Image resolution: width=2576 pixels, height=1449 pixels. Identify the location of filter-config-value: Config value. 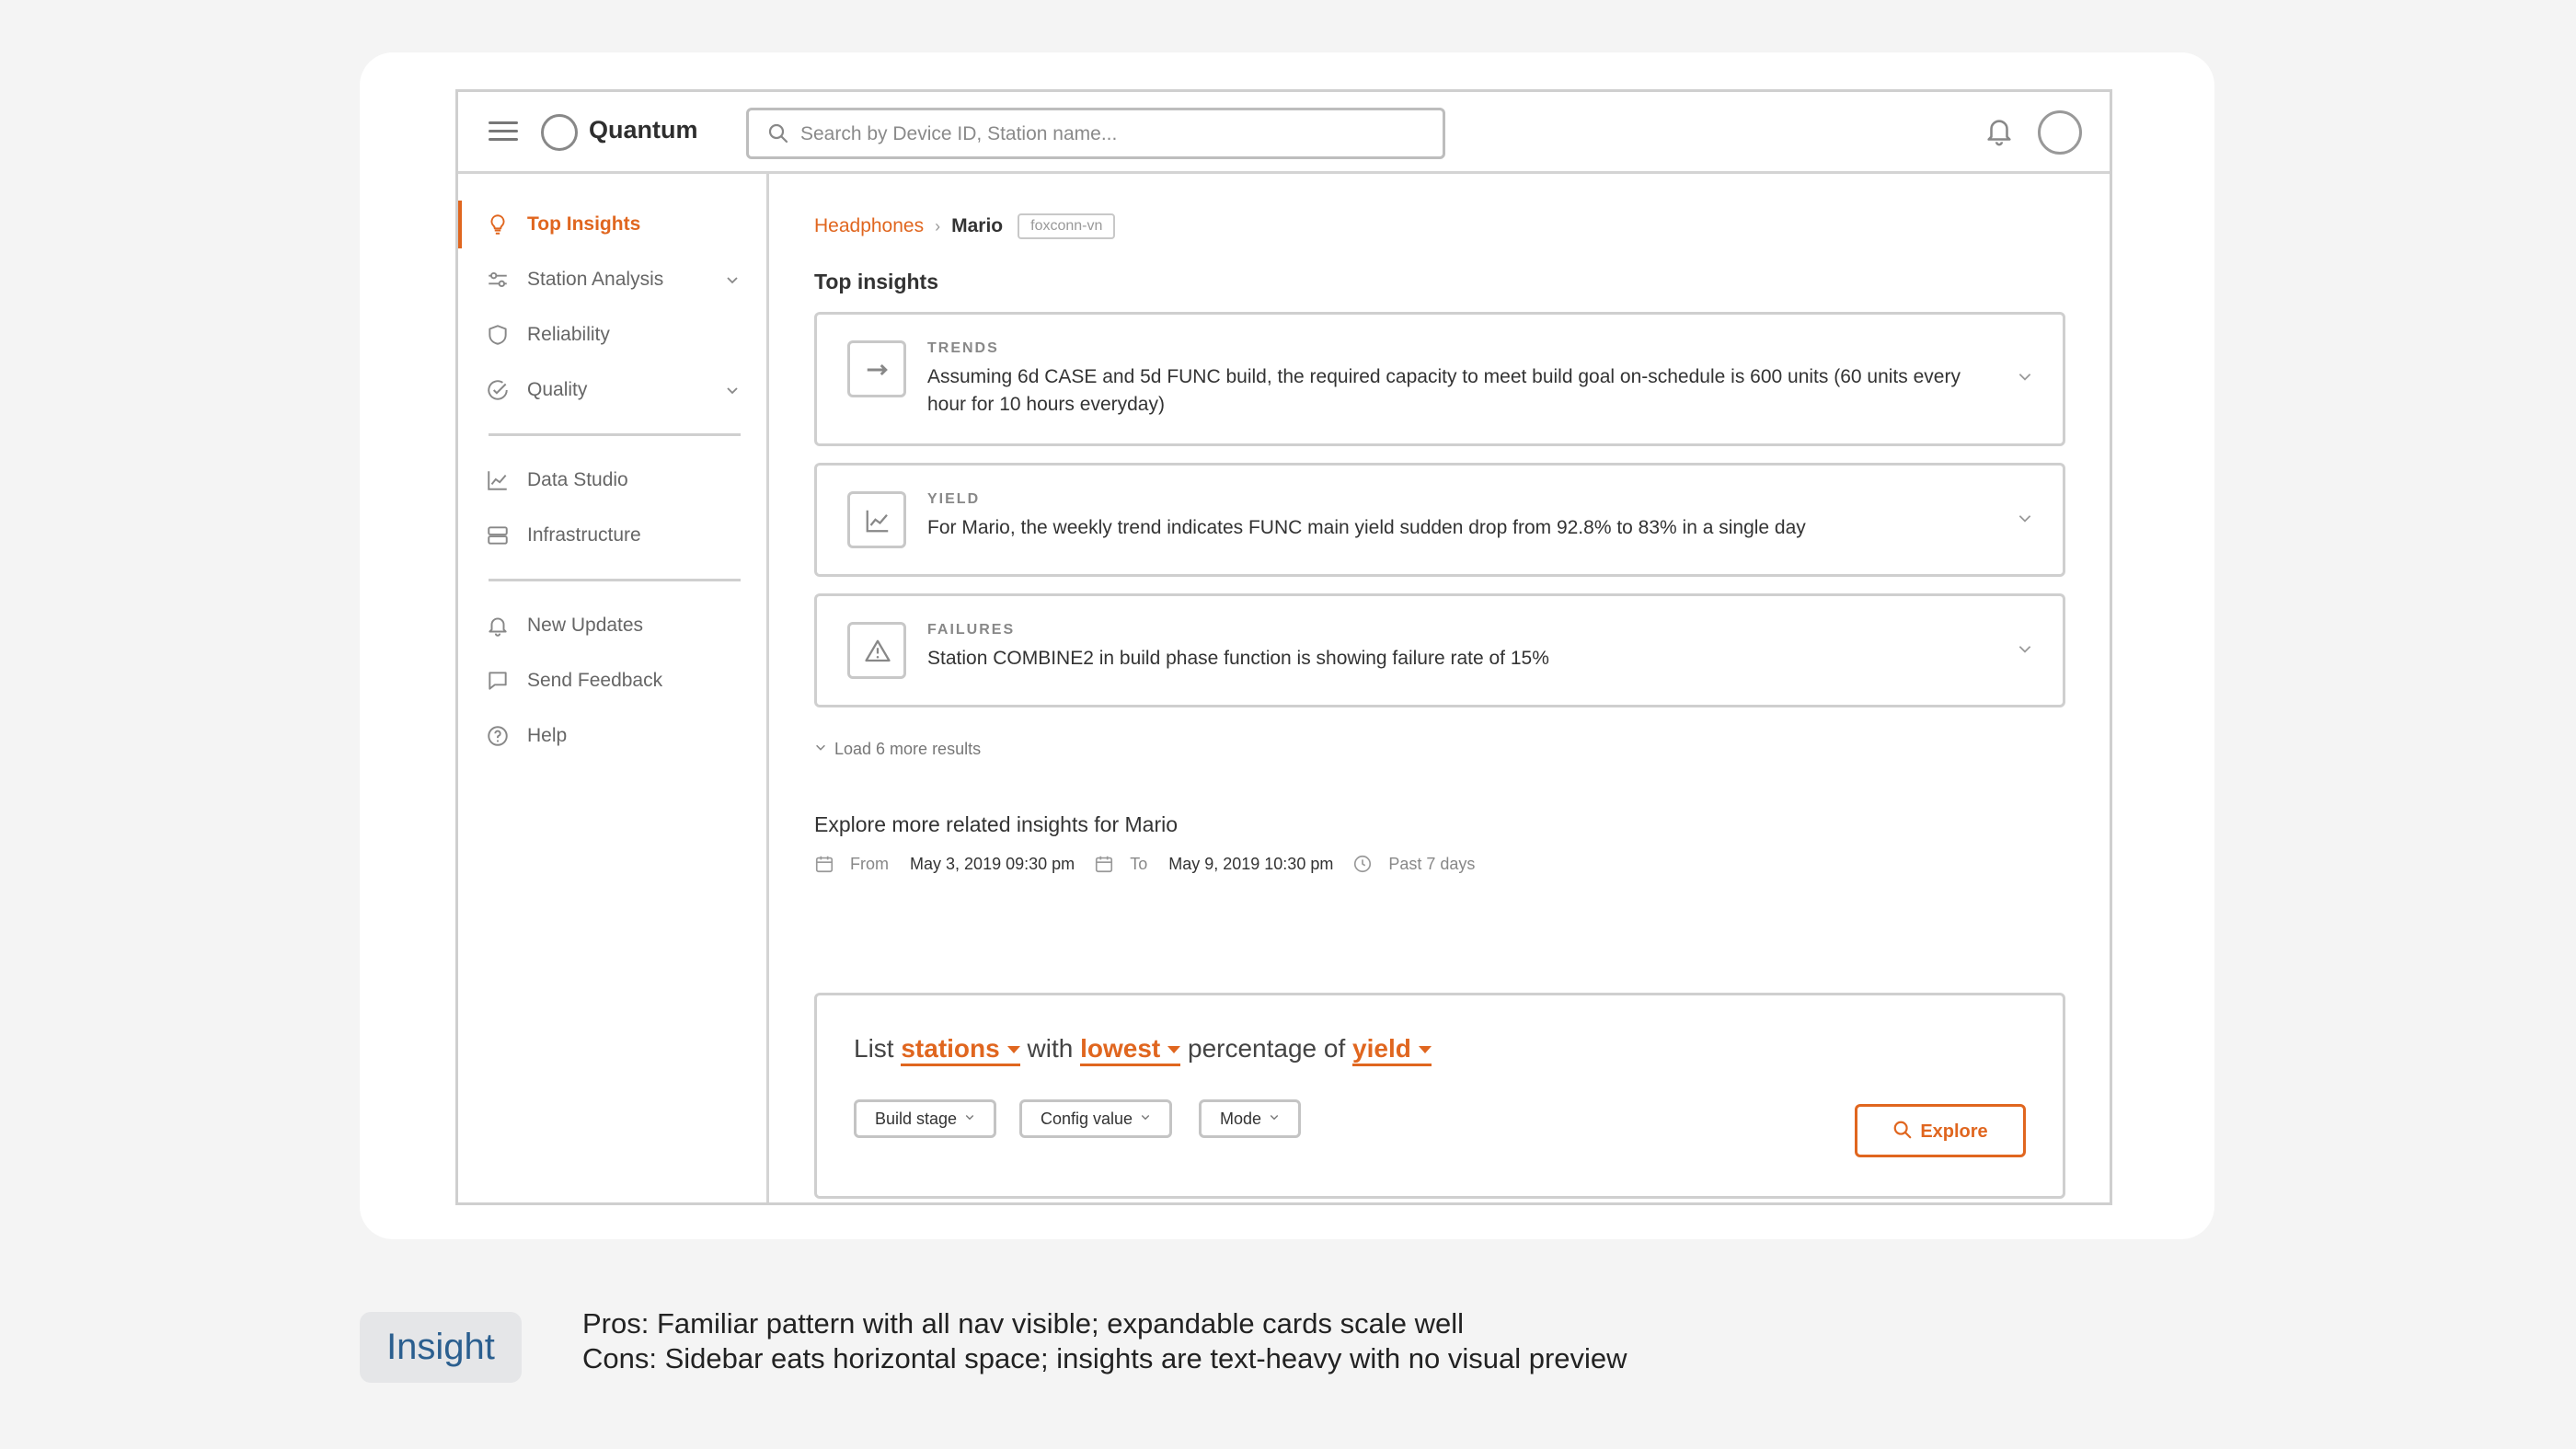
(1096, 1118).